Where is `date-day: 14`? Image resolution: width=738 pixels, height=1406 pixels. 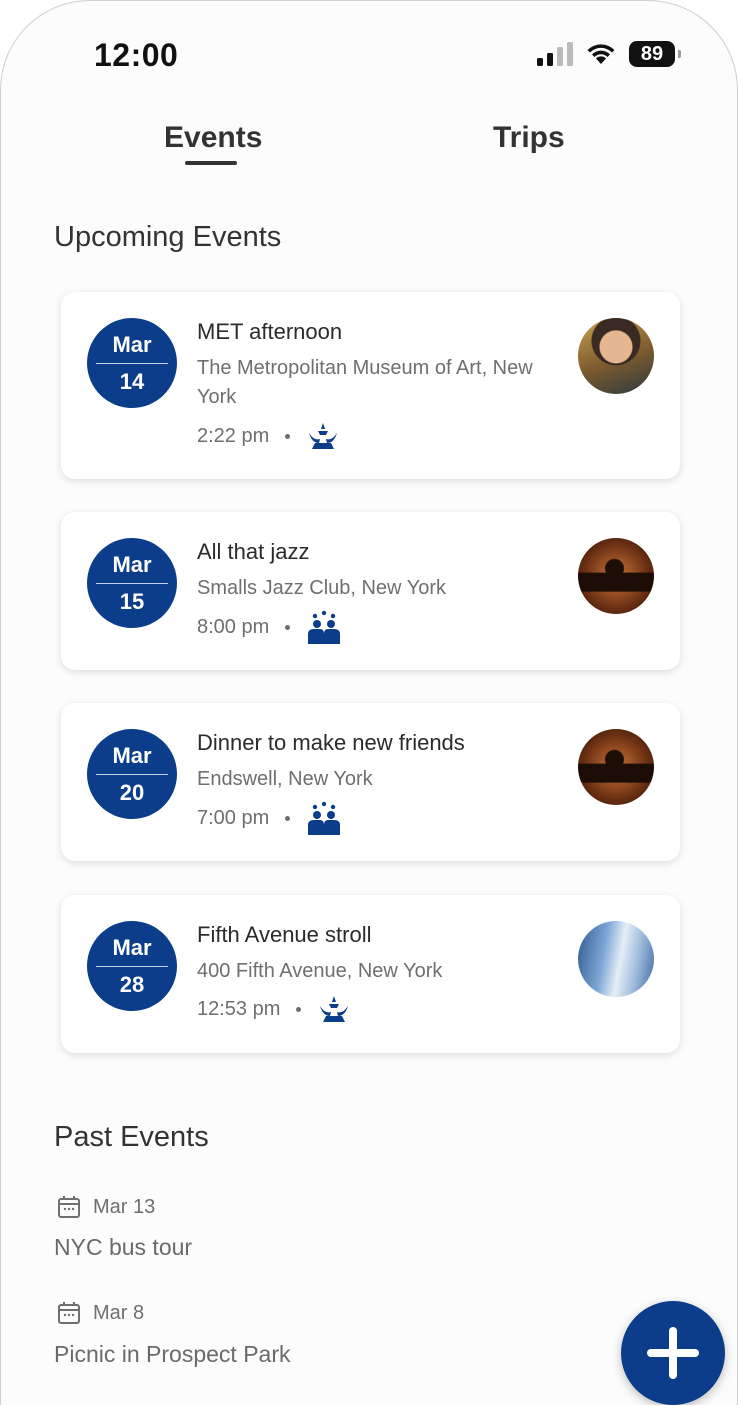 date-day: 14 is located at coordinates (132, 381).